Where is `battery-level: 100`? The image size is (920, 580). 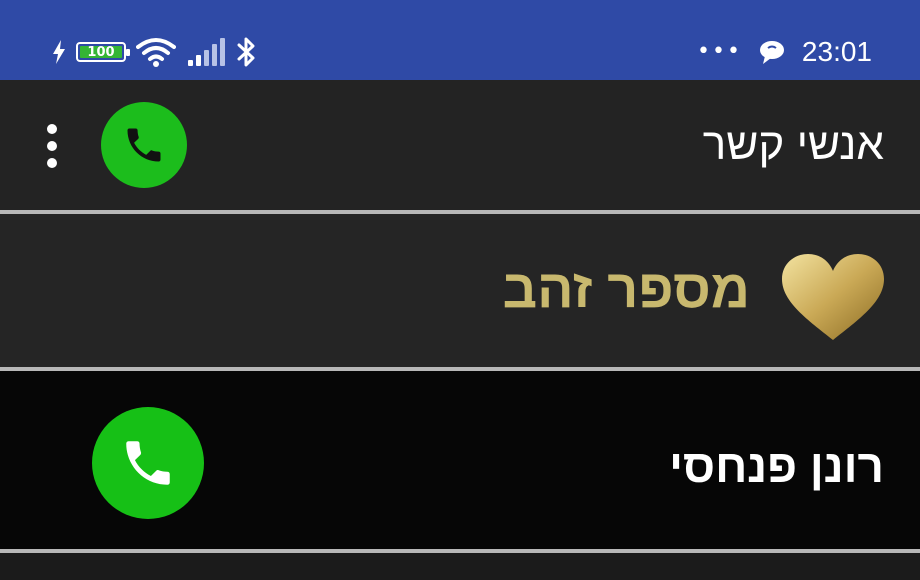 battery-level: 100 is located at coordinates (101, 52).